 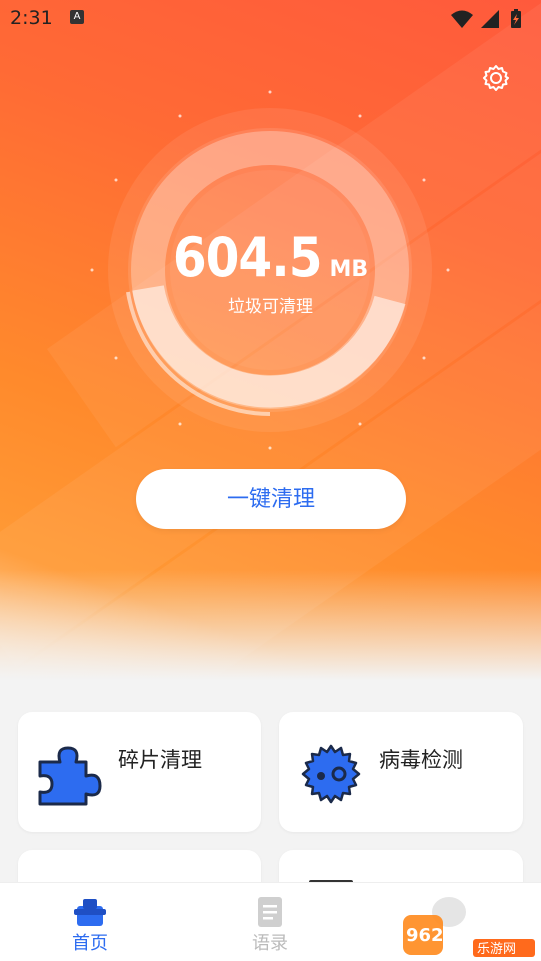 What do you see at coordinates (270, 18) in the screenshot?
I see `status-bar: 2:31 A` at bounding box center [270, 18].